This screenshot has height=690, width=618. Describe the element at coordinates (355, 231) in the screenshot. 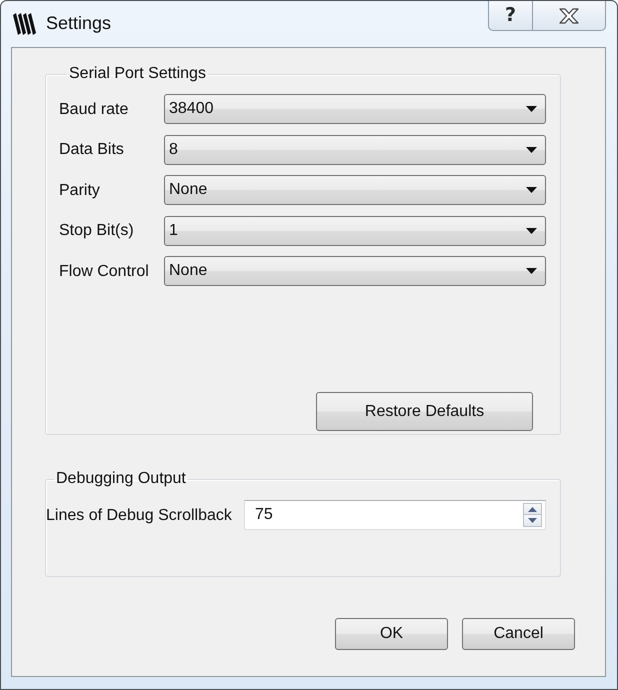

I see `dropdown: 1` at that location.